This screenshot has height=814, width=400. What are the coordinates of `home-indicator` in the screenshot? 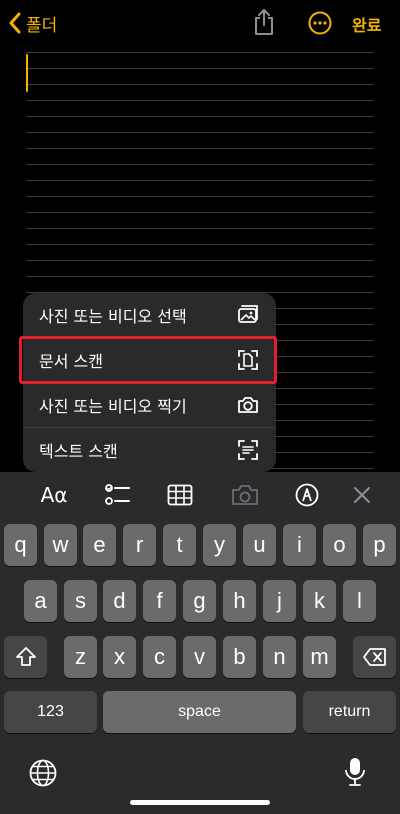 It's located at (200, 802).